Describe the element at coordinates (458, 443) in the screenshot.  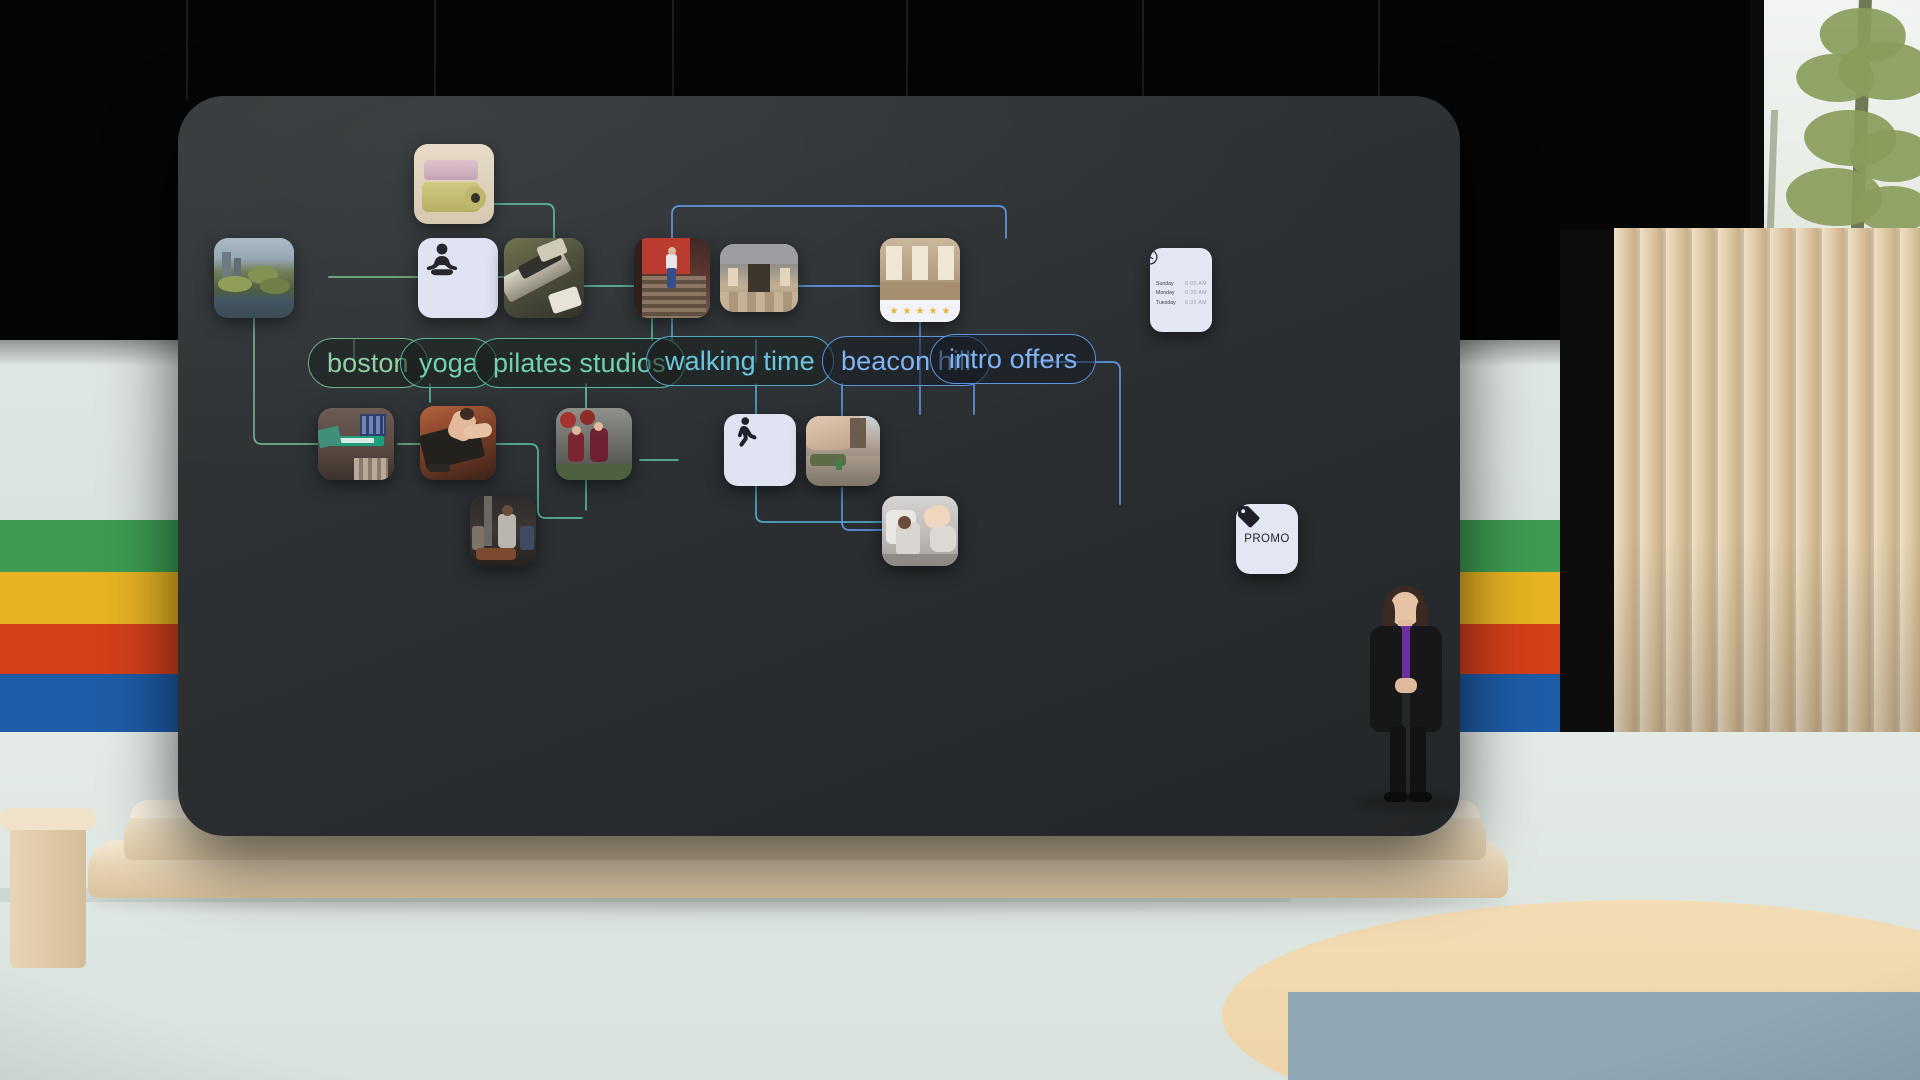
I see `node-reformer-closeup-photo` at that location.